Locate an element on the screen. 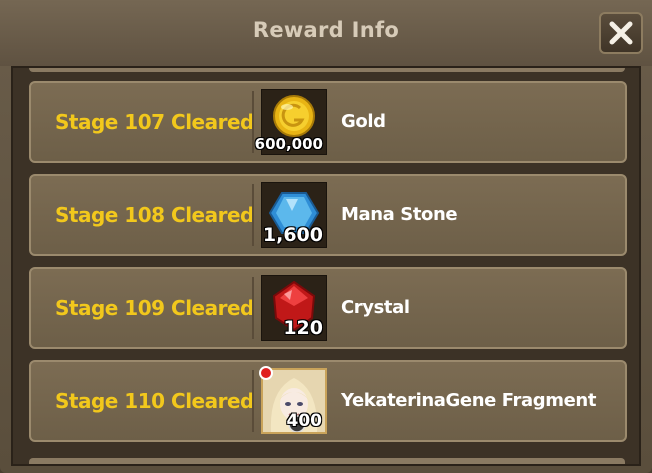 The height and width of the screenshot is (473, 652). scrollbar is located at coordinates (640, 439).